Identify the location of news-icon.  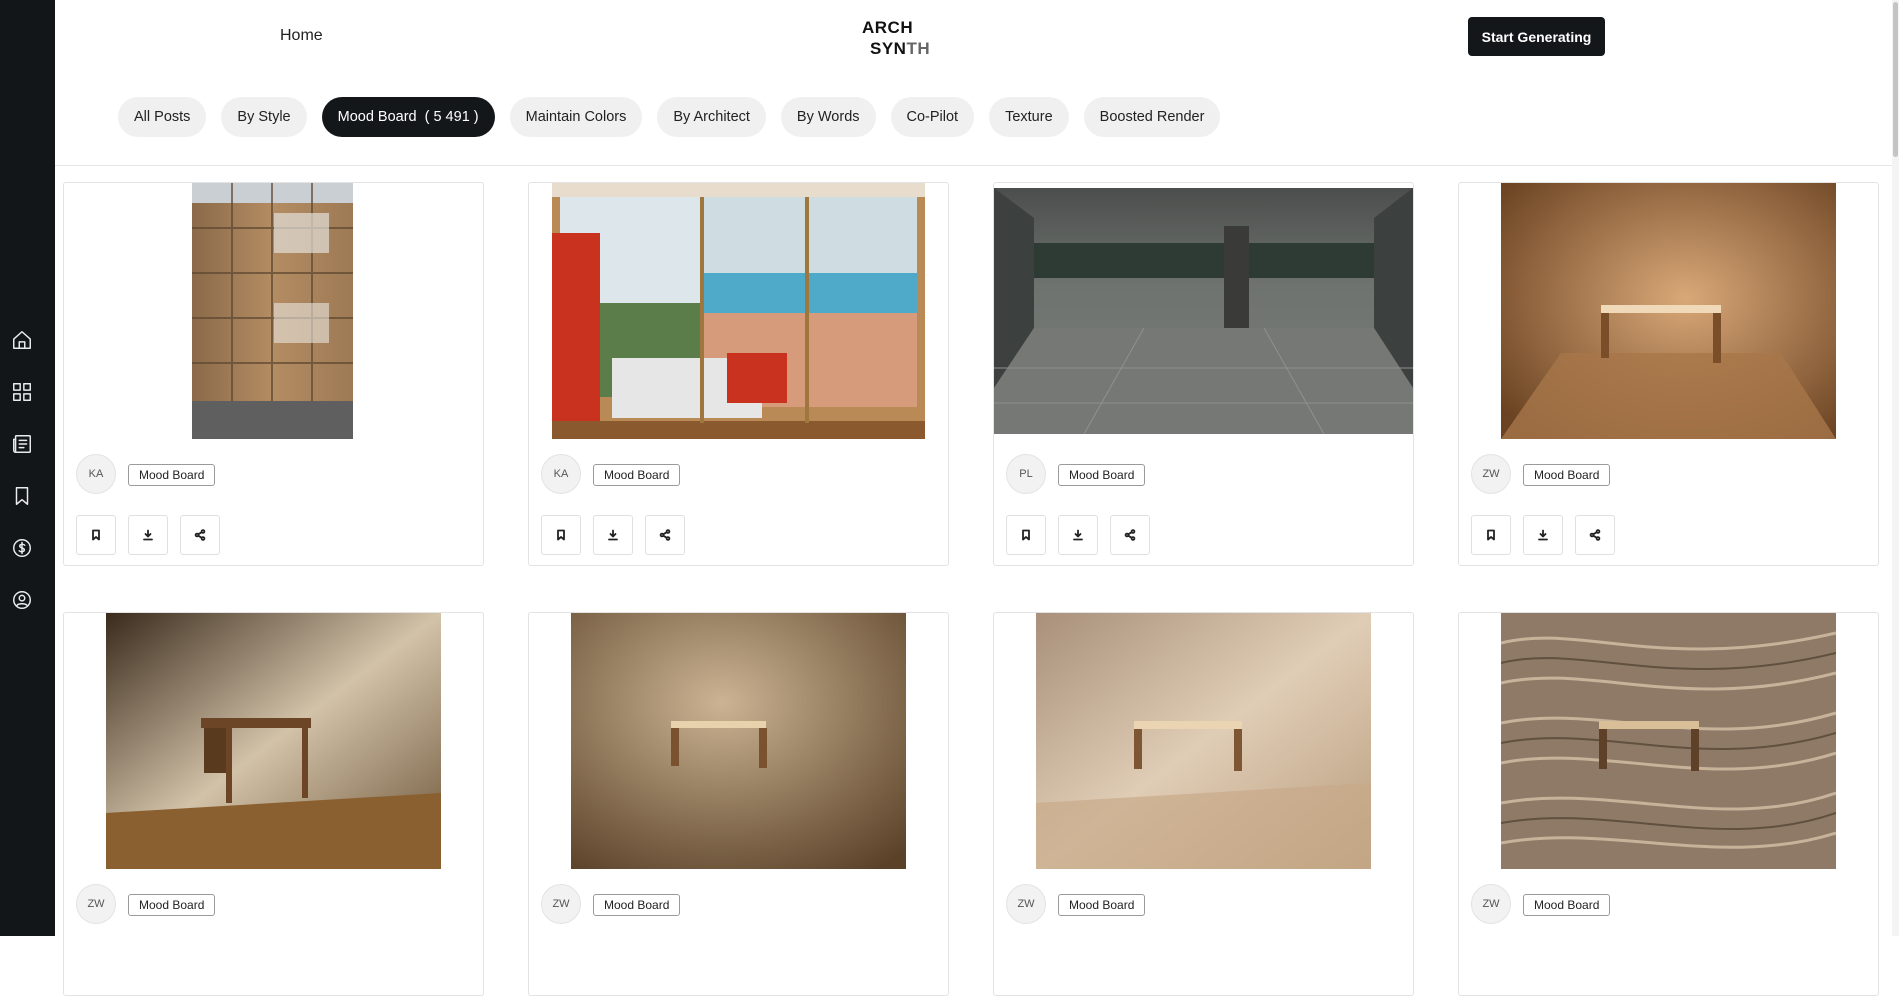
(22, 444).